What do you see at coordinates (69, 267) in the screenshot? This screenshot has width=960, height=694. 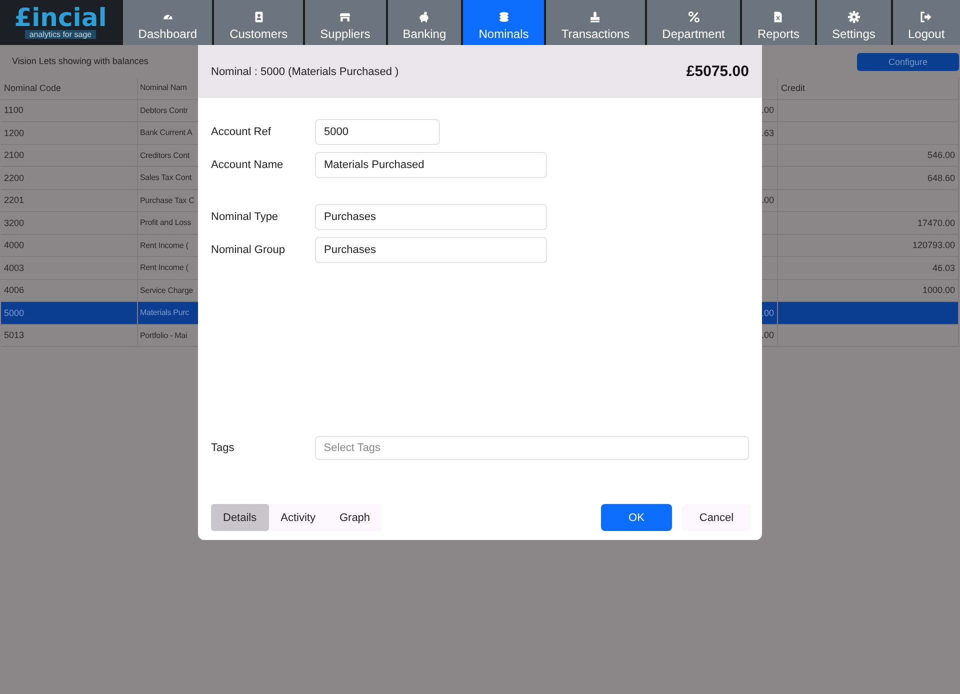 I see `table-cell: 4003` at bounding box center [69, 267].